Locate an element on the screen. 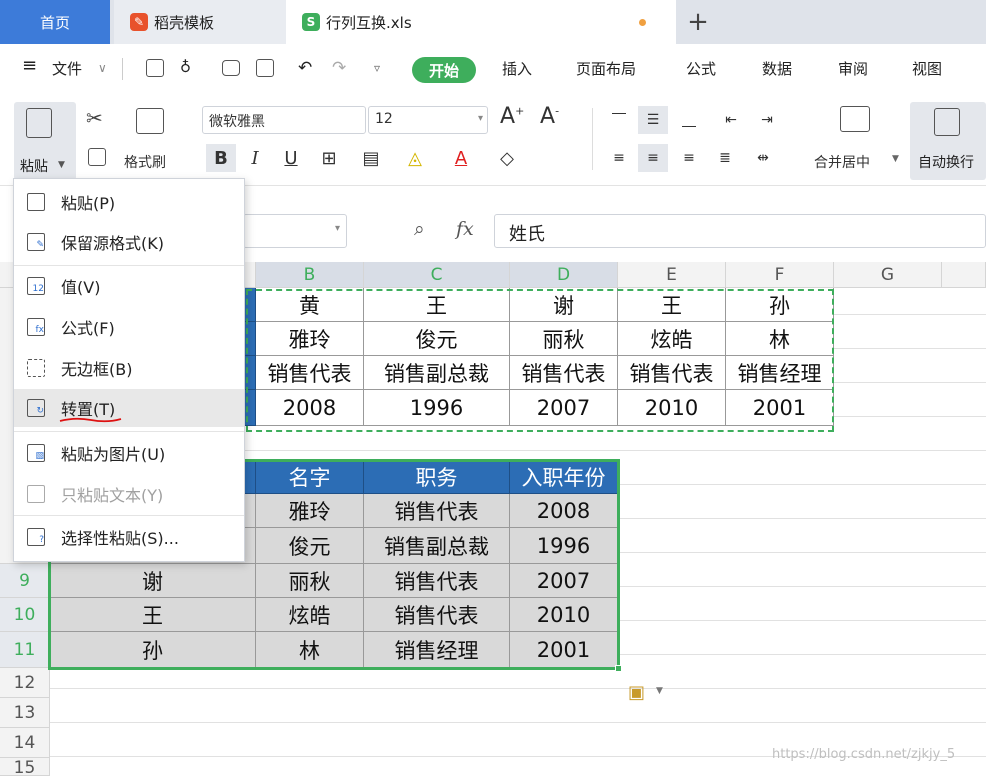  fill-color-icon: ◬ is located at coordinates (415, 158).